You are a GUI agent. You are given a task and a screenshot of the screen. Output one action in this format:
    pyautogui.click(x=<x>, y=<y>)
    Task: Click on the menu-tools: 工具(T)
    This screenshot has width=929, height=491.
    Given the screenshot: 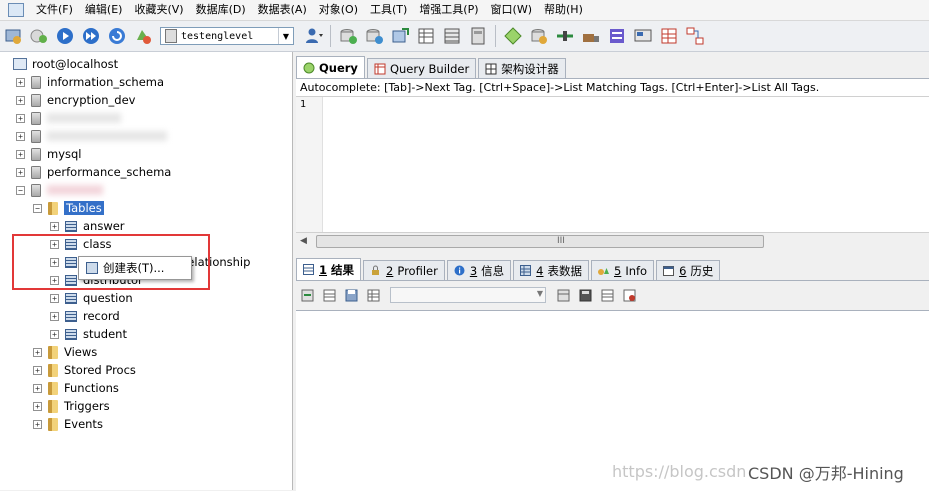 What is the action you would take?
    pyautogui.click(x=388, y=10)
    